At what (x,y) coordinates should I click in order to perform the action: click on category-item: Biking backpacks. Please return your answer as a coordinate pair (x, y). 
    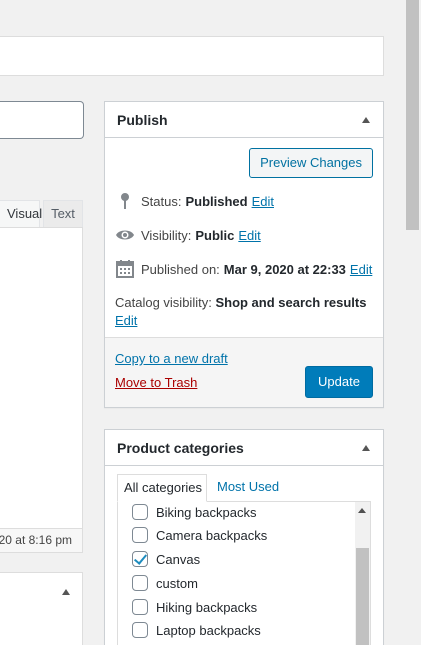
    Looking at the image, I should click on (194, 512).